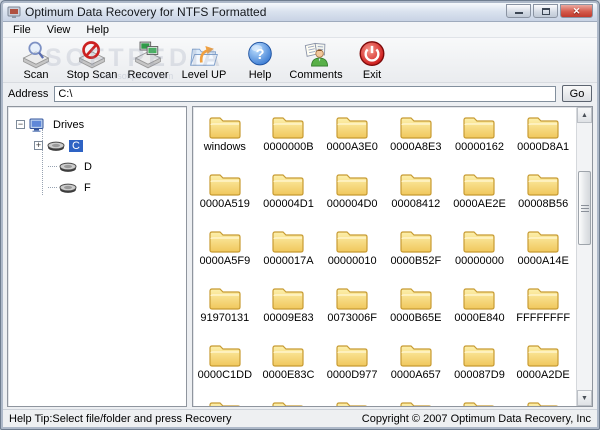  I want to click on recover-button: Recover, so click(148, 60).